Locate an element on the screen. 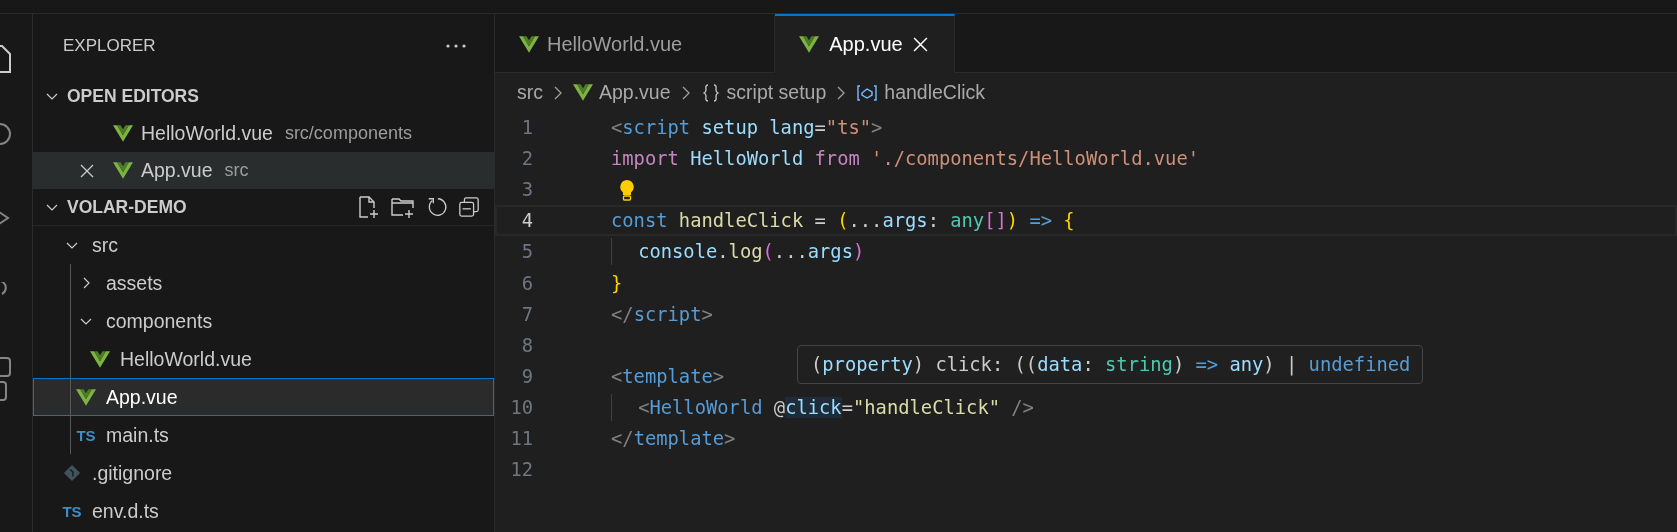  line-number: 12 is located at coordinates (521, 470).